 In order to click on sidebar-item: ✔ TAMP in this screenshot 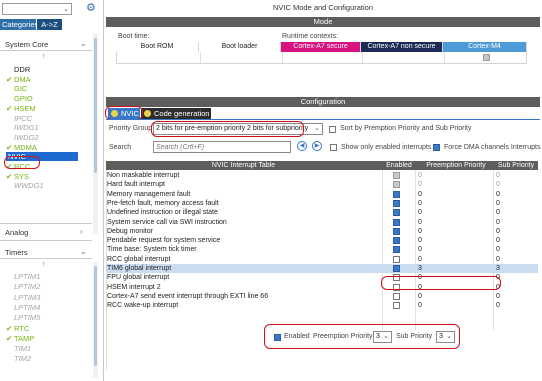, I will do `click(20, 338)`.